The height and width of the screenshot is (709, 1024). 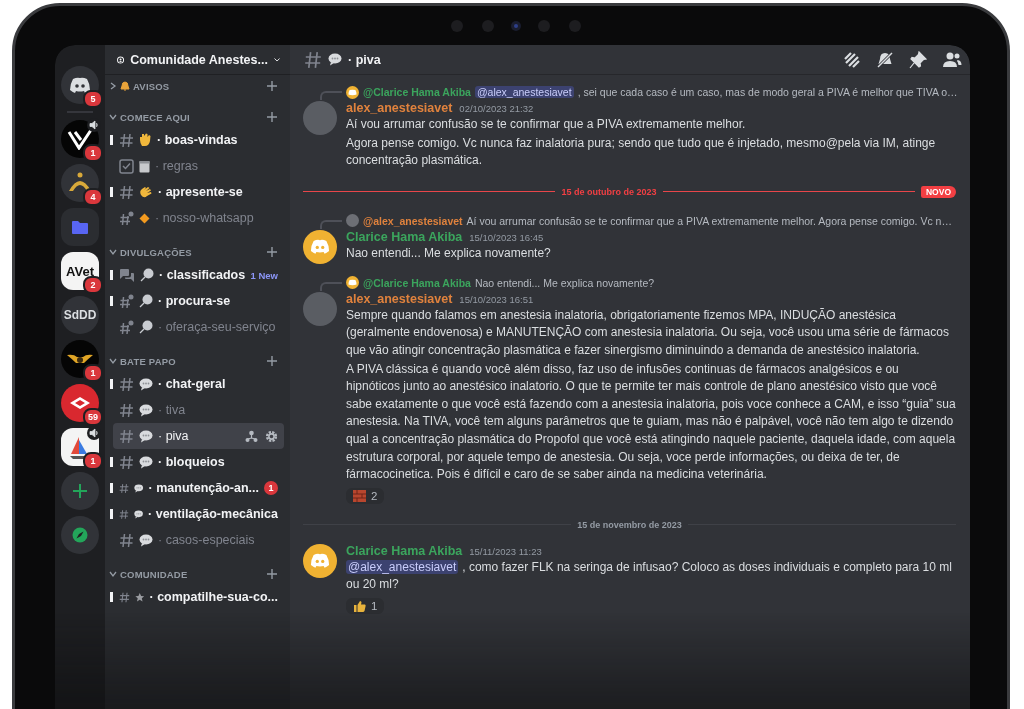 I want to click on pin-icon, so click(x=918, y=59).